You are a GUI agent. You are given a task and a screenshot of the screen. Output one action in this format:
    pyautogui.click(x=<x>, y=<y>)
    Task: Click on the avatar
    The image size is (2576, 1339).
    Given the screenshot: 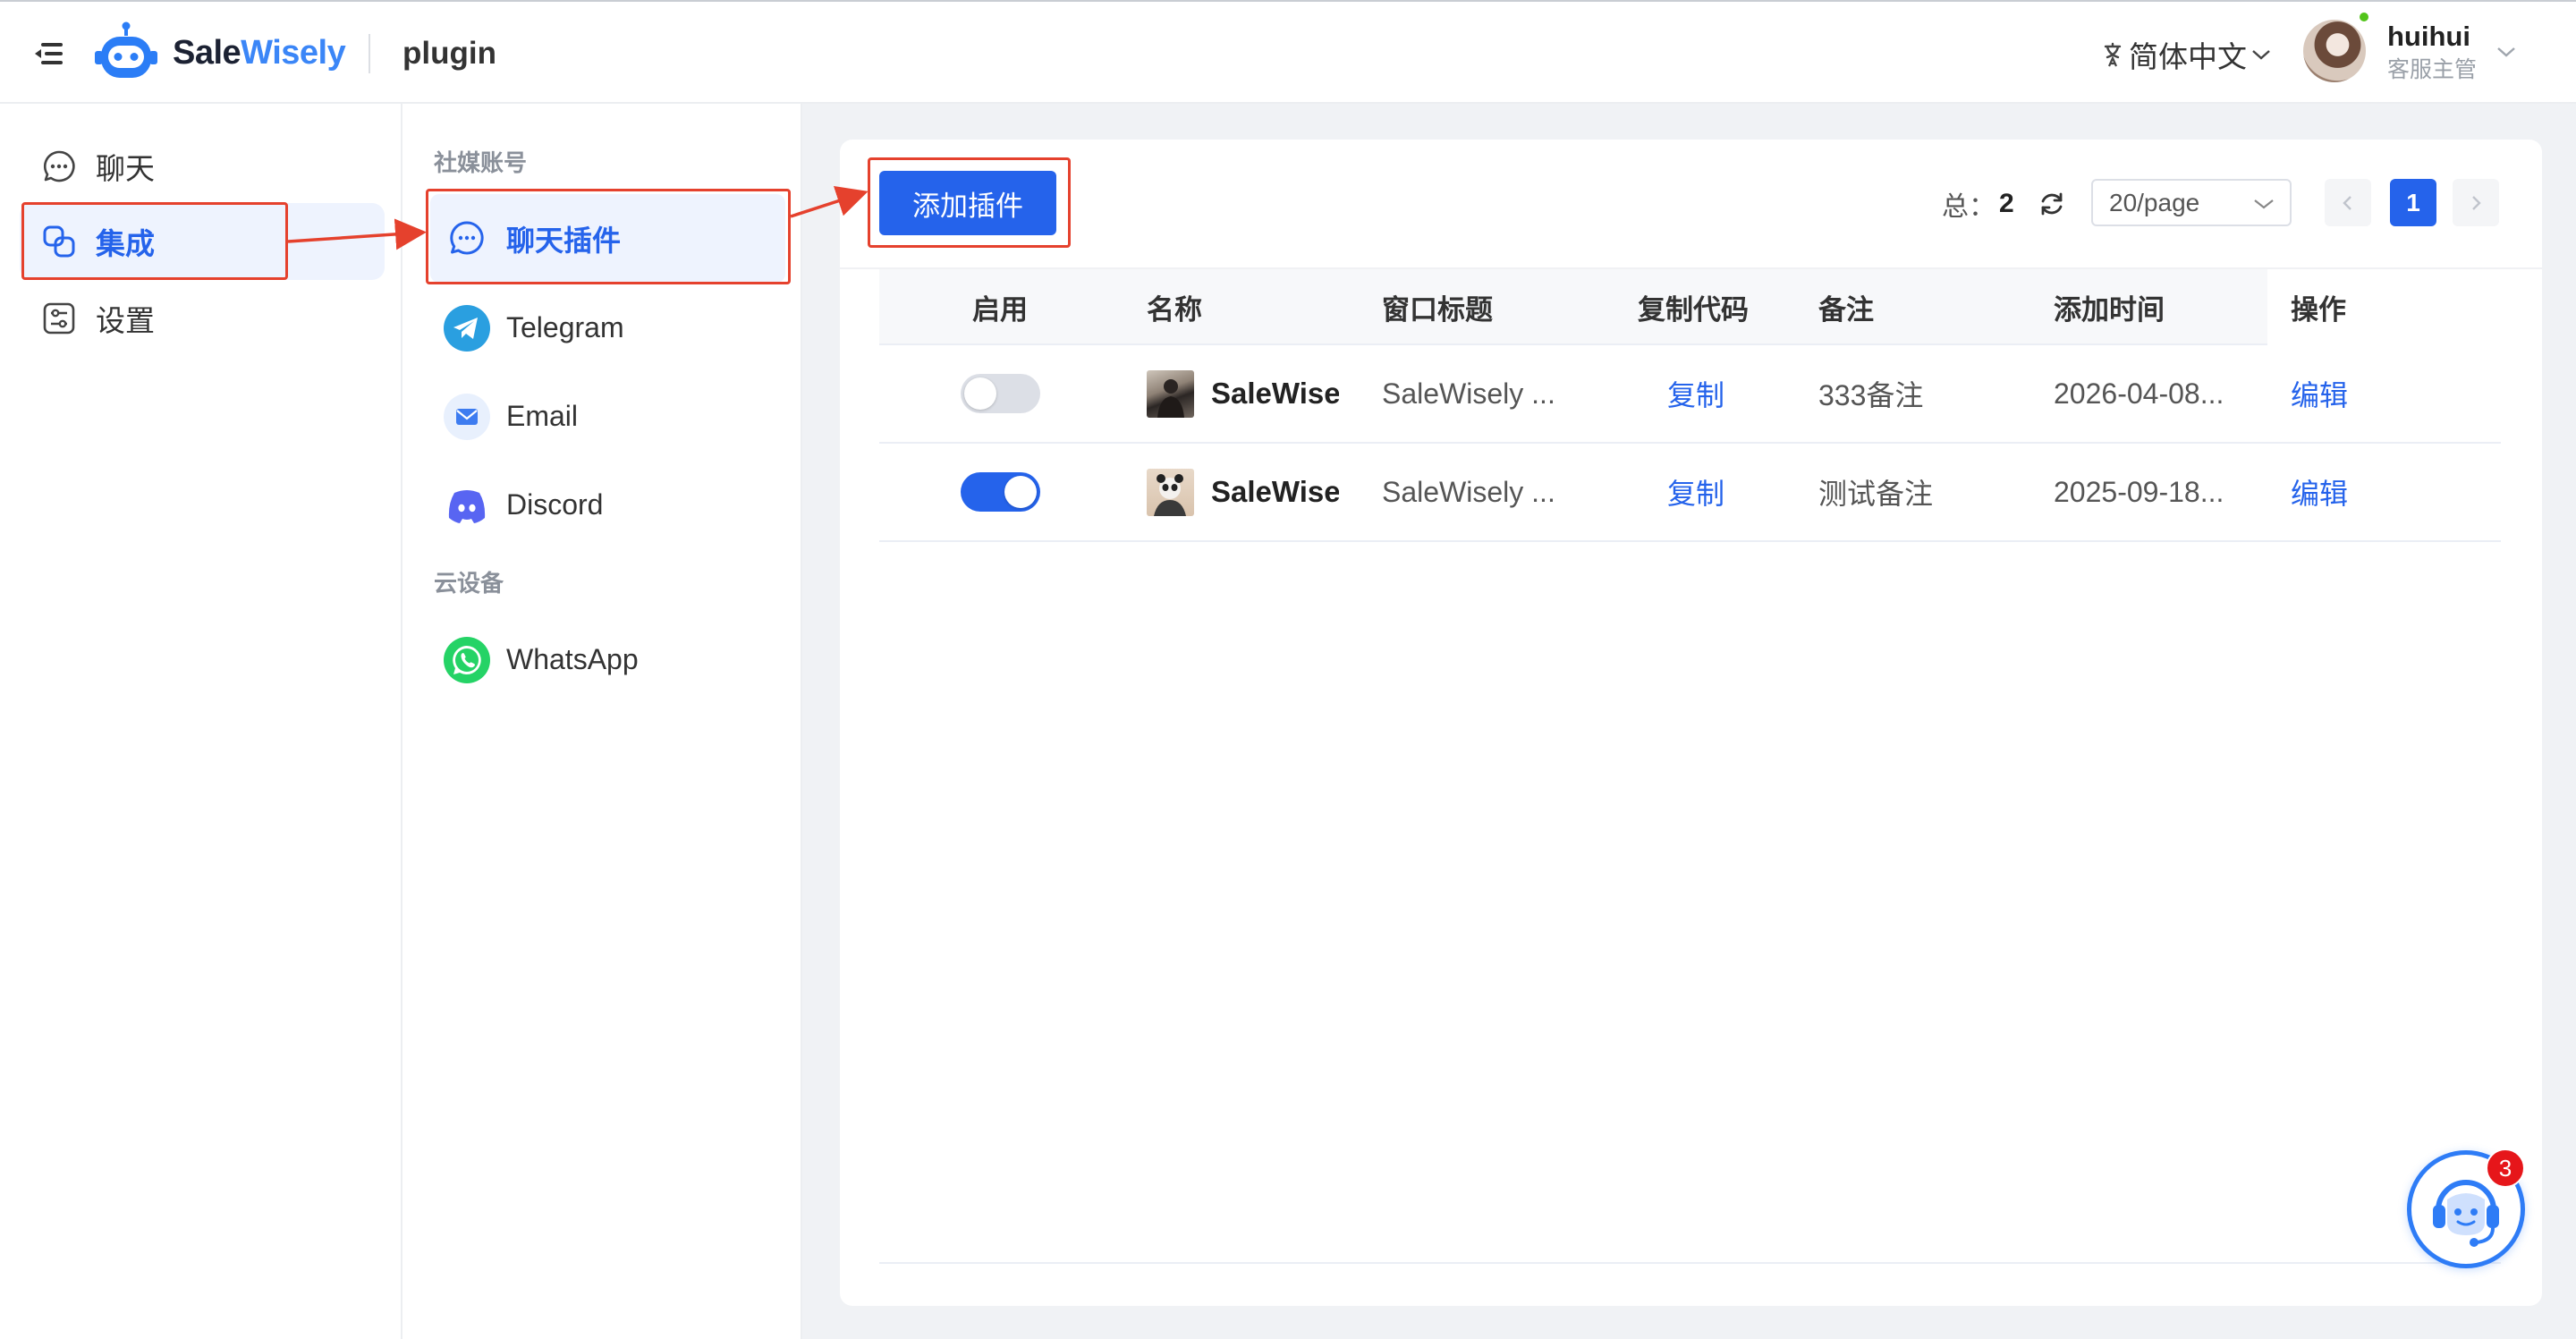 What is the action you would take?
    pyautogui.click(x=2334, y=51)
    